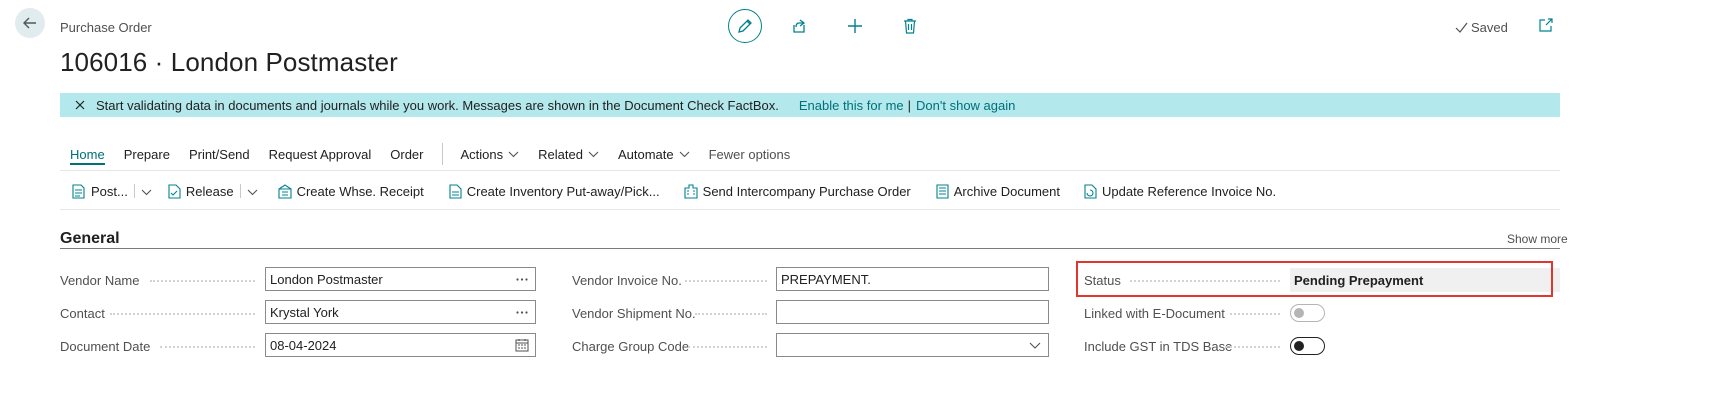  What do you see at coordinates (285, 191) in the screenshot?
I see `warehouse-receipt-icon` at bounding box center [285, 191].